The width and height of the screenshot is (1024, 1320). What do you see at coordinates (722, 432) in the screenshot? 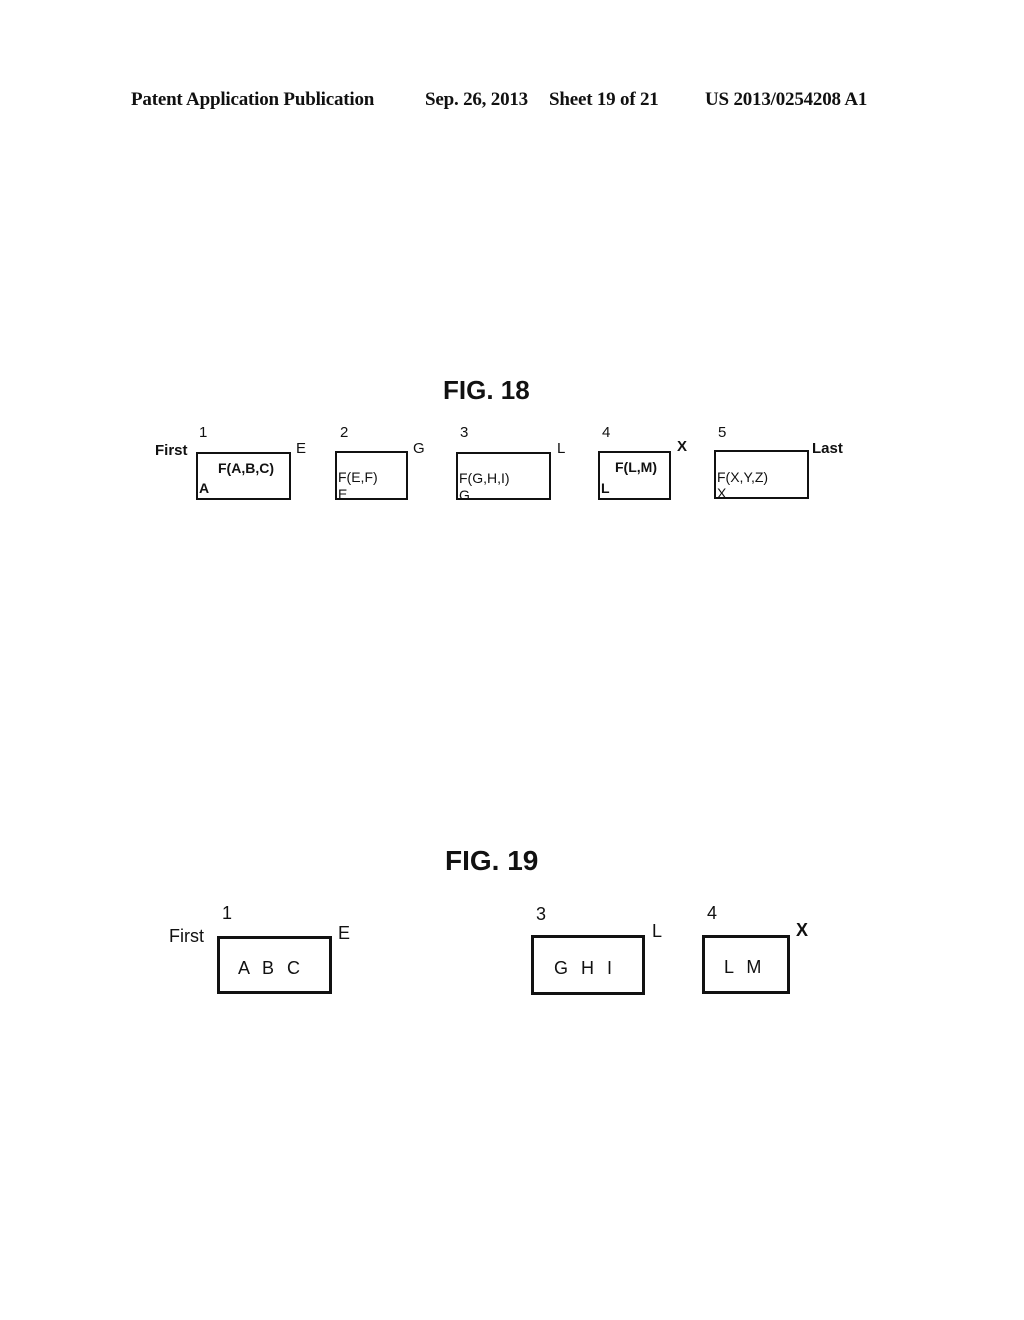
I see `box-index: 5` at bounding box center [722, 432].